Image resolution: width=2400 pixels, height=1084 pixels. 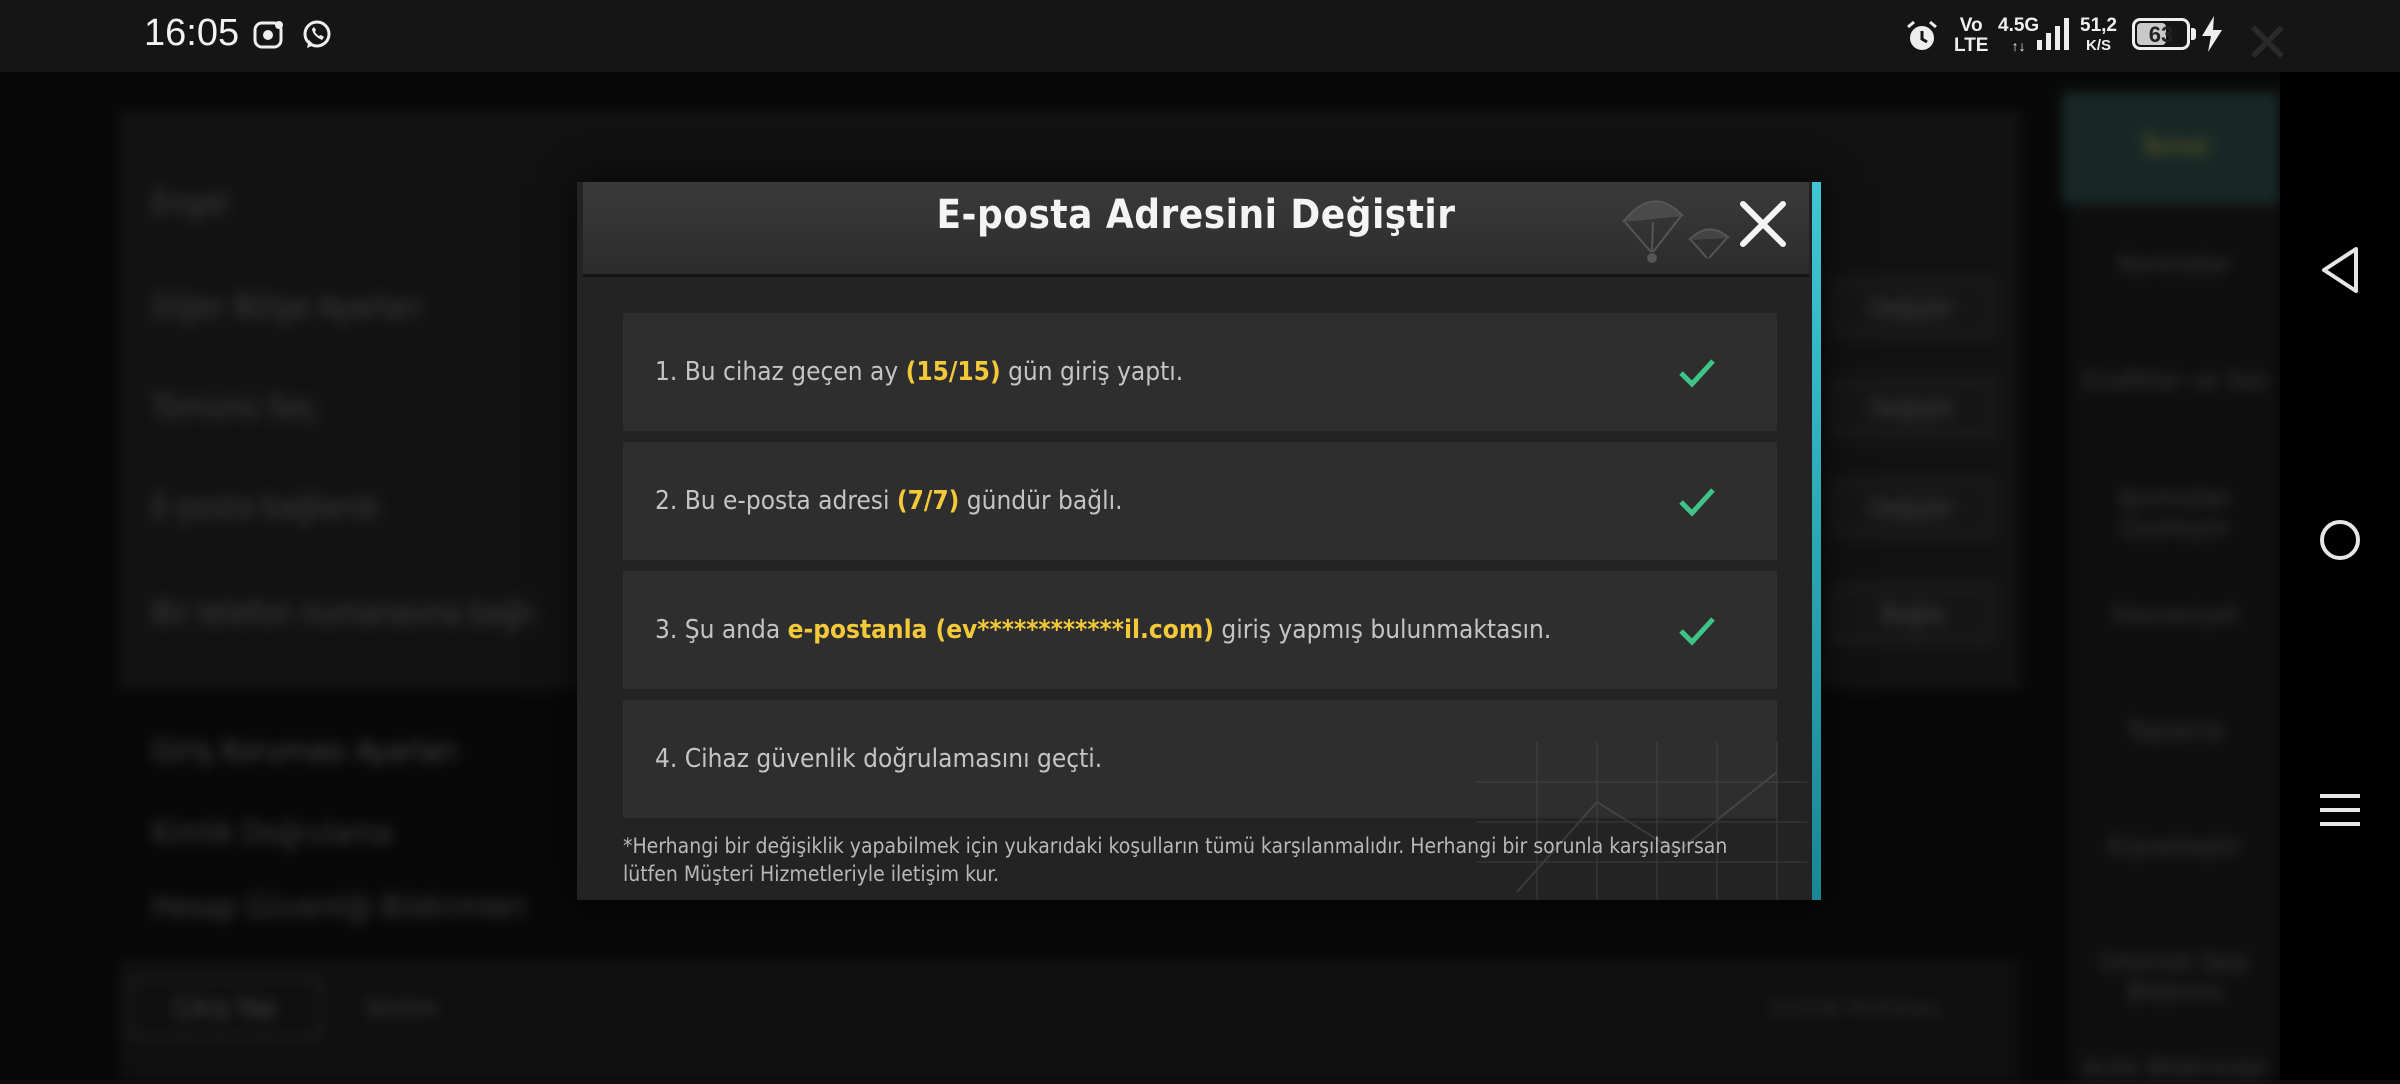 What do you see at coordinates (2267, 42) in the screenshot?
I see `bg-close-icon: ✕` at bounding box center [2267, 42].